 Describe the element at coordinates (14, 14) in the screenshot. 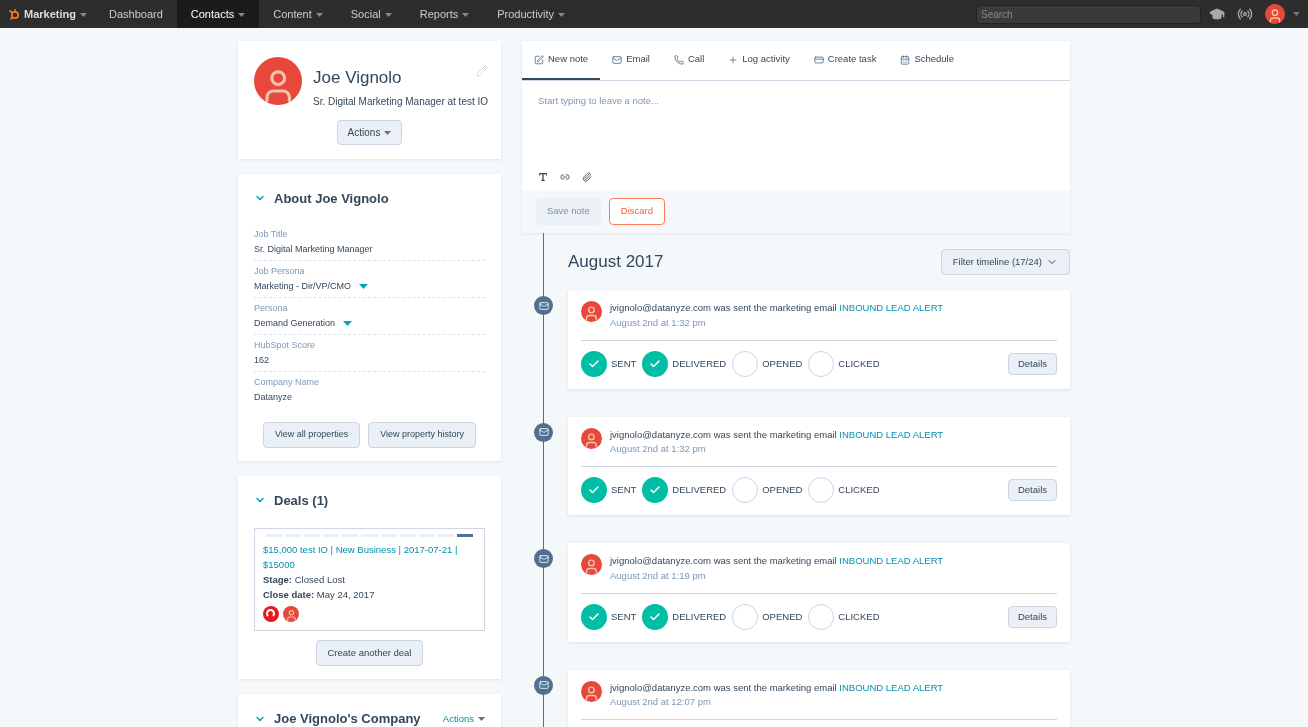

I see `sprocket-logo-icon` at that location.